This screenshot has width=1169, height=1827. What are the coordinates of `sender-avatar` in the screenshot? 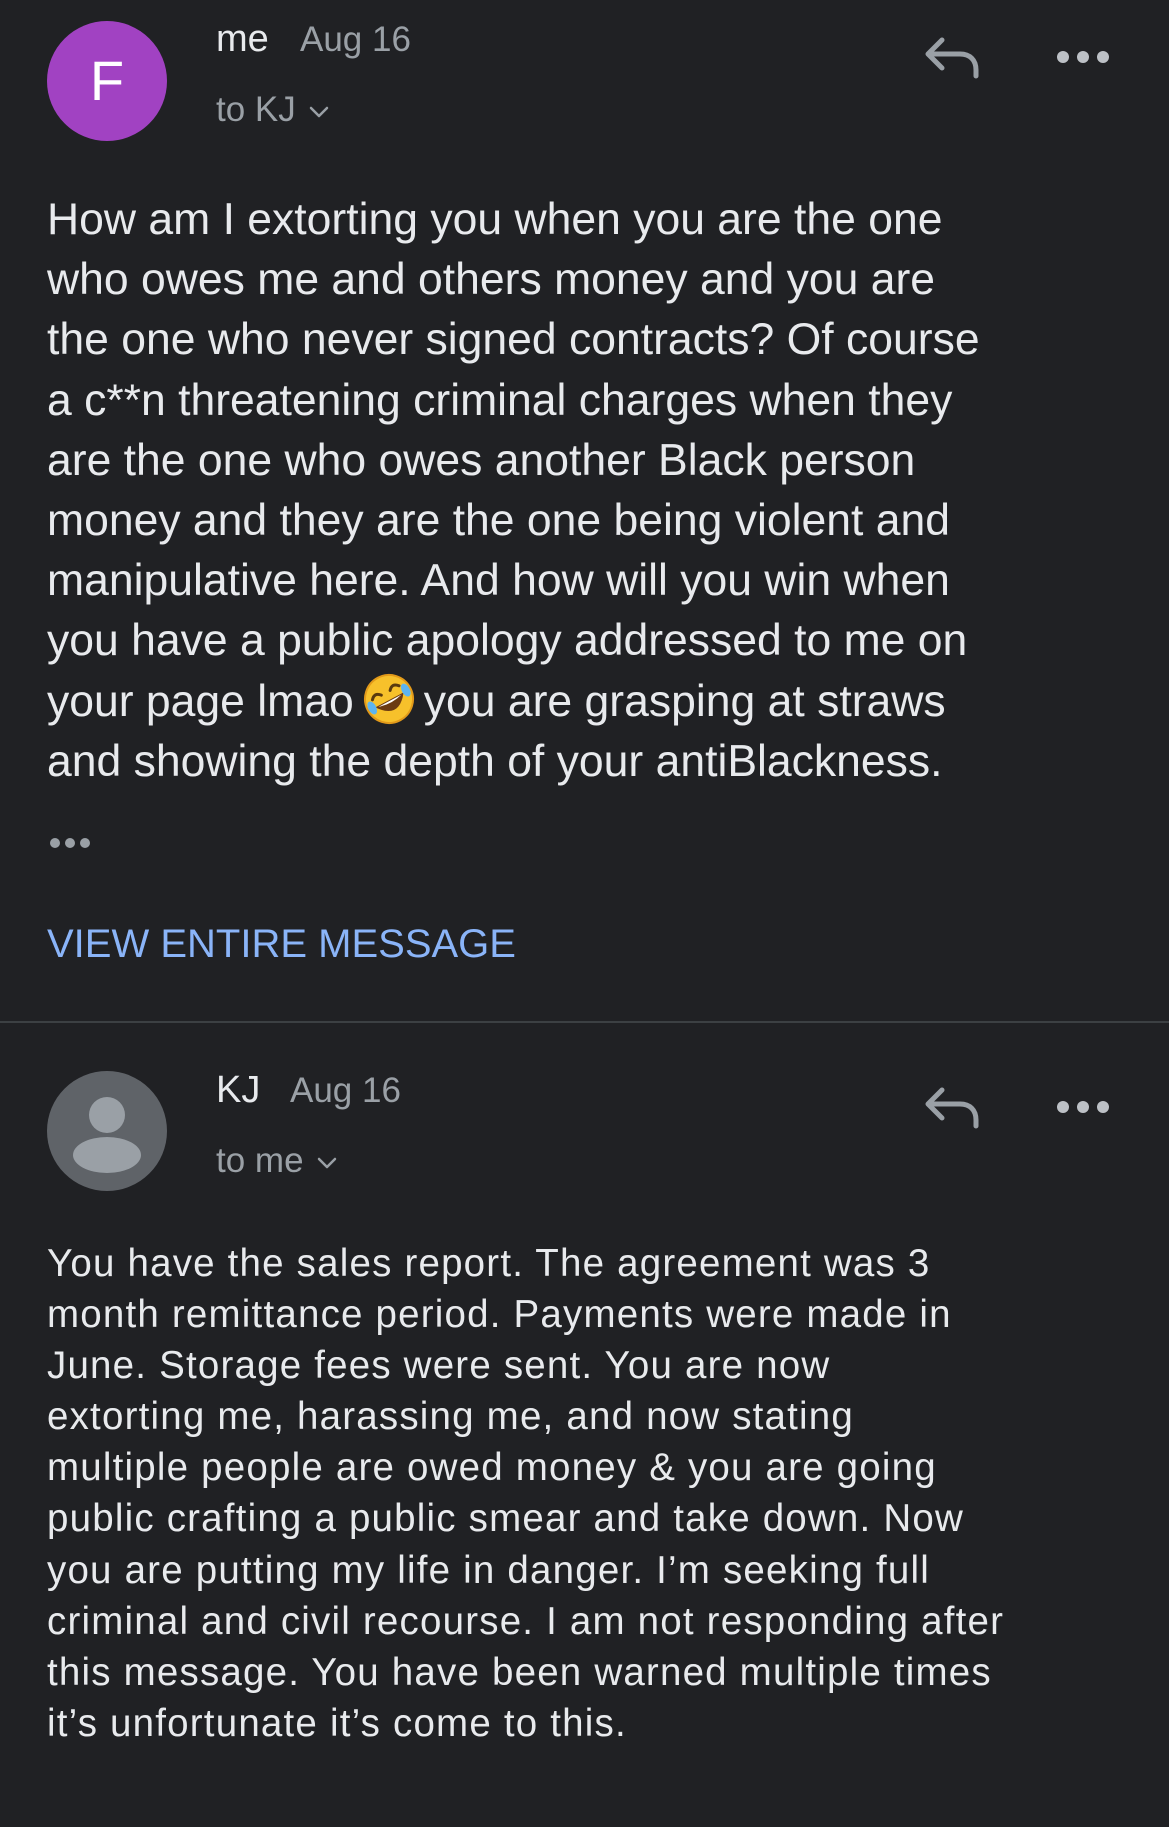 It's located at (107, 1131).